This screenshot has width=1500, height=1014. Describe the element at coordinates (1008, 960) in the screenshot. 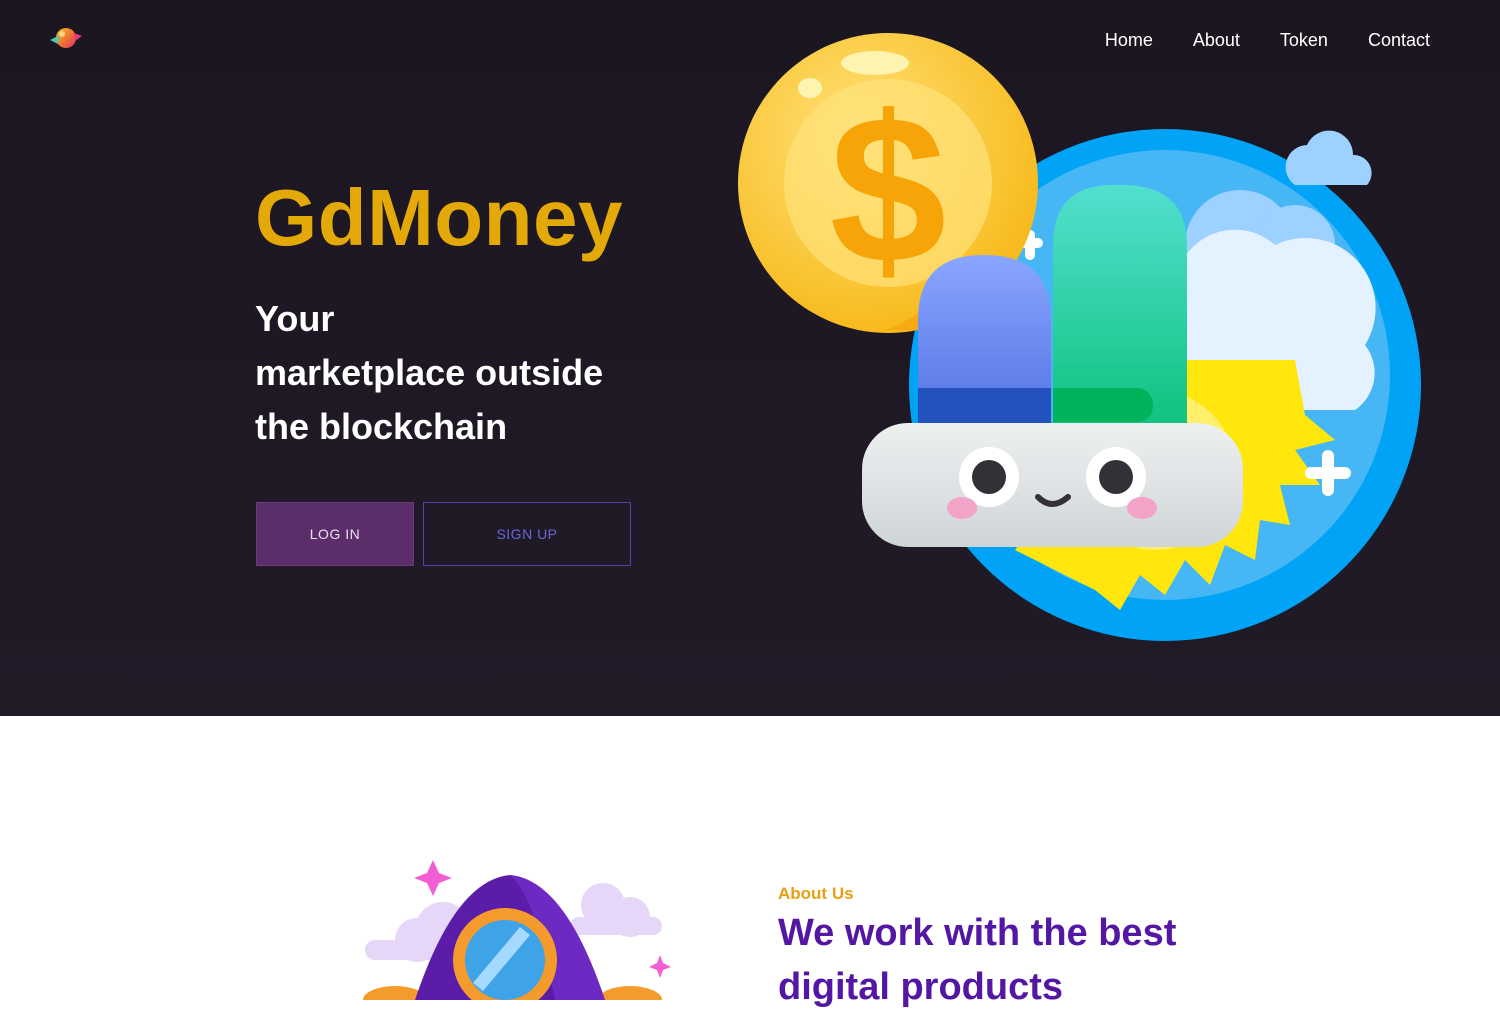

I see `about-title: We work with the best digital products` at that location.